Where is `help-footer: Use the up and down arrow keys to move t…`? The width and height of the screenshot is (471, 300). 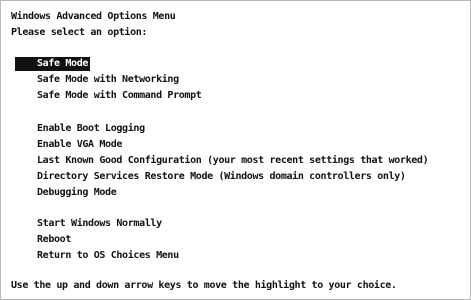 help-footer: Use the up and down arrow keys to move t… is located at coordinates (204, 285).